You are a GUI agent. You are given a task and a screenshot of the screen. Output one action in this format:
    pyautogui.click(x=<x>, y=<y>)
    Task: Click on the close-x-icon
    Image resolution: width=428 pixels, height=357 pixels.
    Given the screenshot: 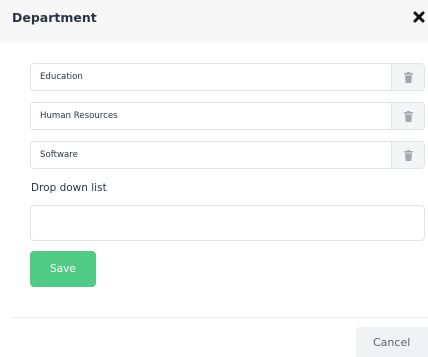 What is the action you would take?
    pyautogui.click(x=419, y=17)
    